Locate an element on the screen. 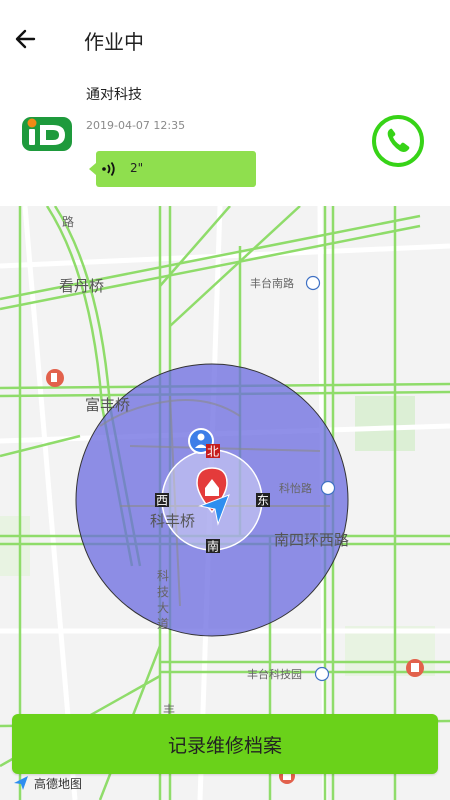 This screenshot has height=800, width=450. arrow-left-icon is located at coordinates (25, 39).